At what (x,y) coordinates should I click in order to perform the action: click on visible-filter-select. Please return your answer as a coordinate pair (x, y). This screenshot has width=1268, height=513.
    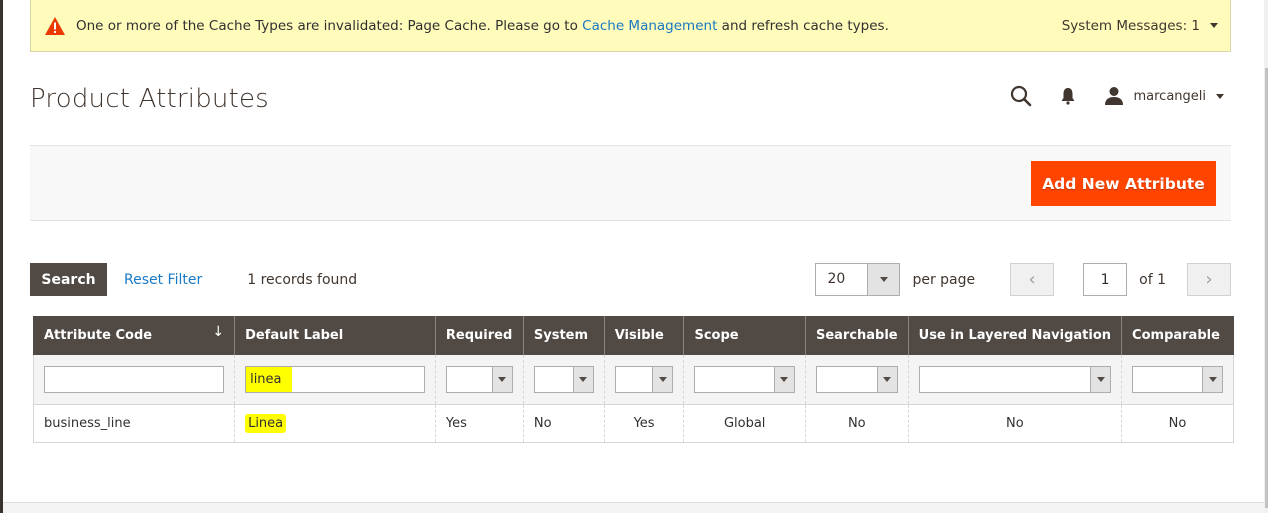
    Looking at the image, I should click on (644, 379).